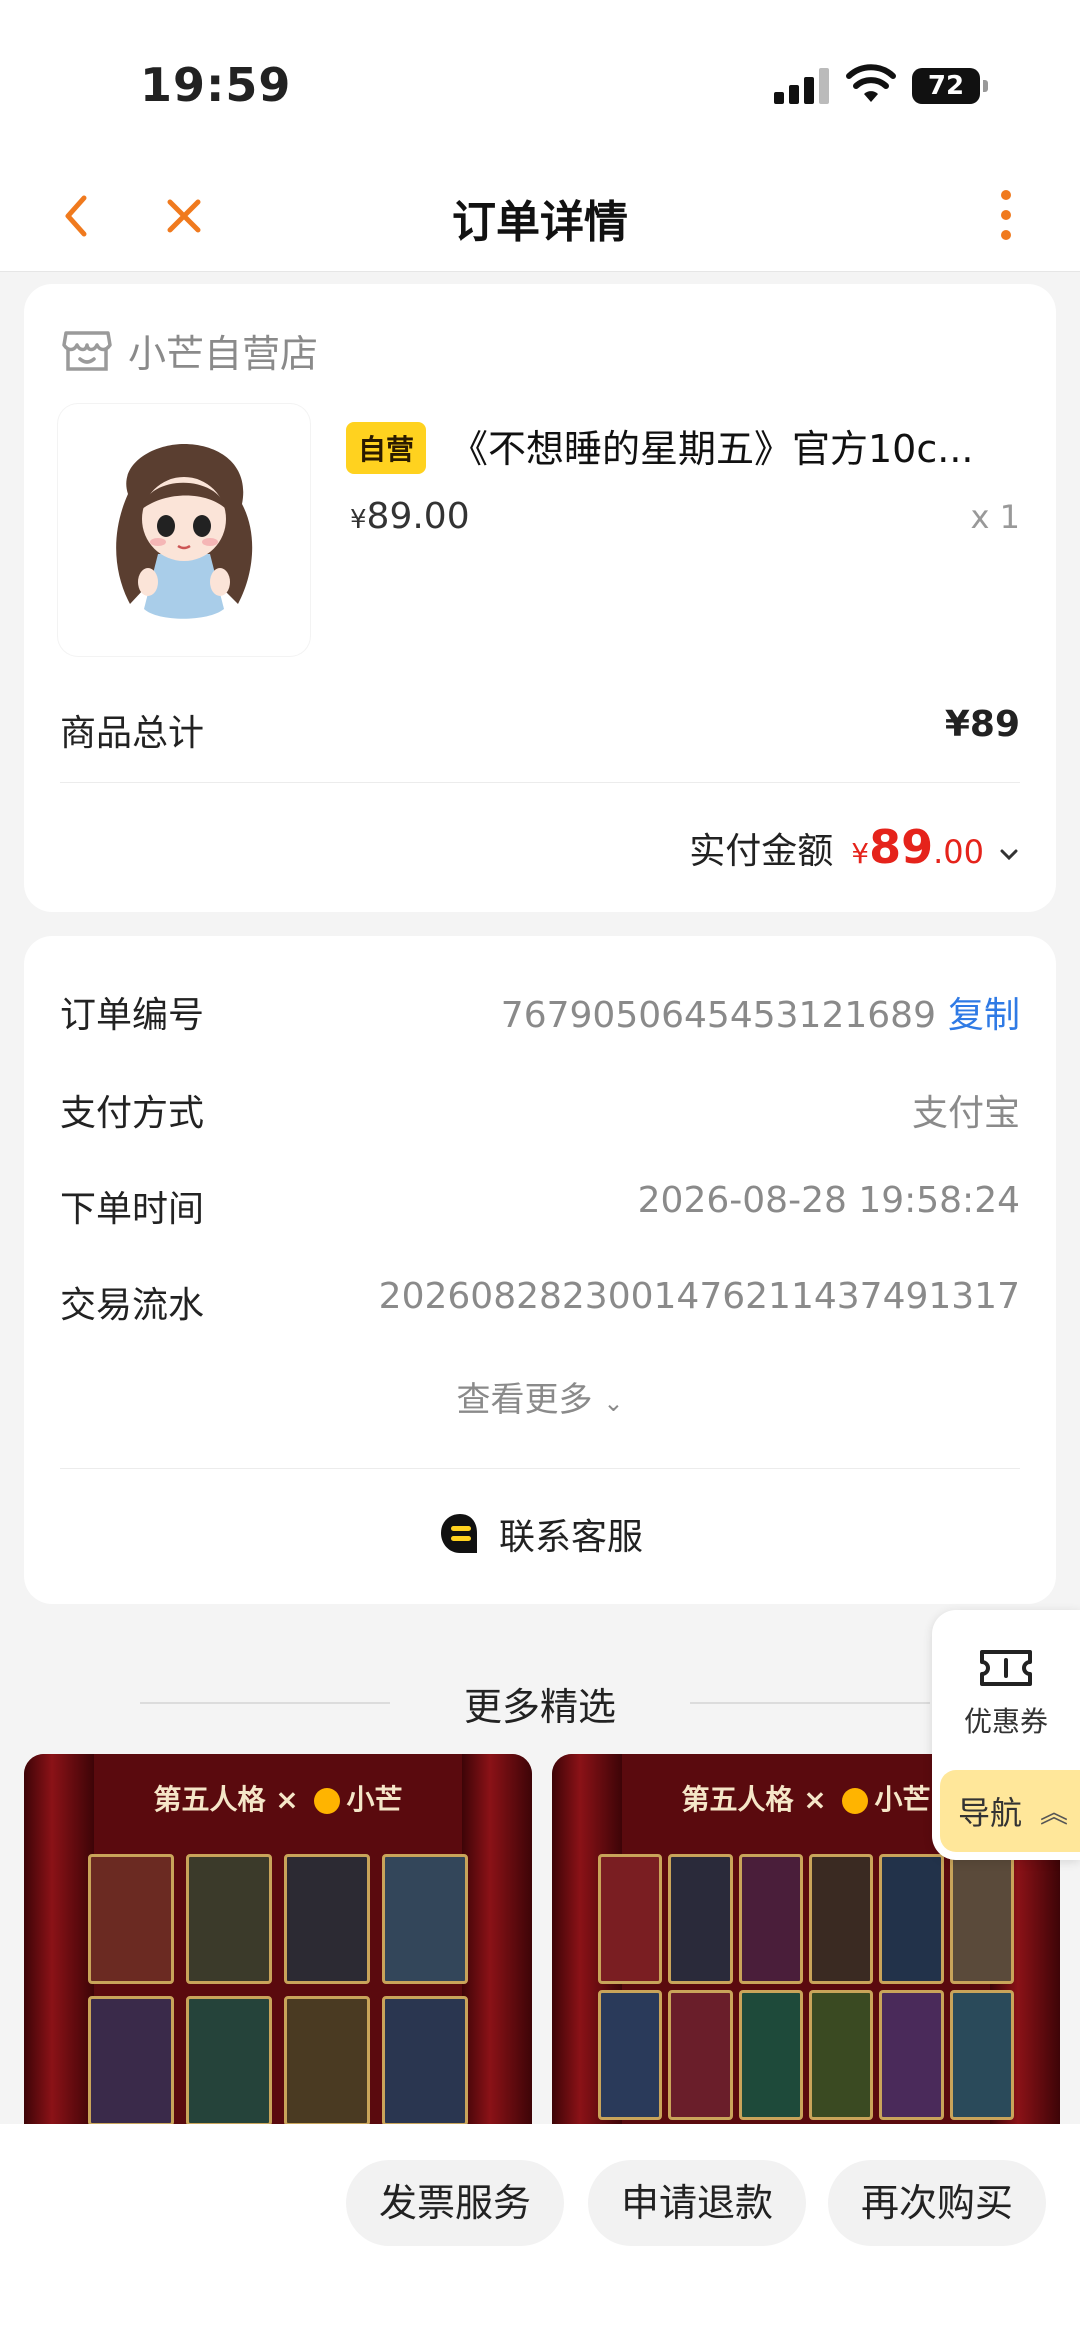 The width and height of the screenshot is (1080, 2348). I want to click on status-time: 19:59, so click(216, 85).